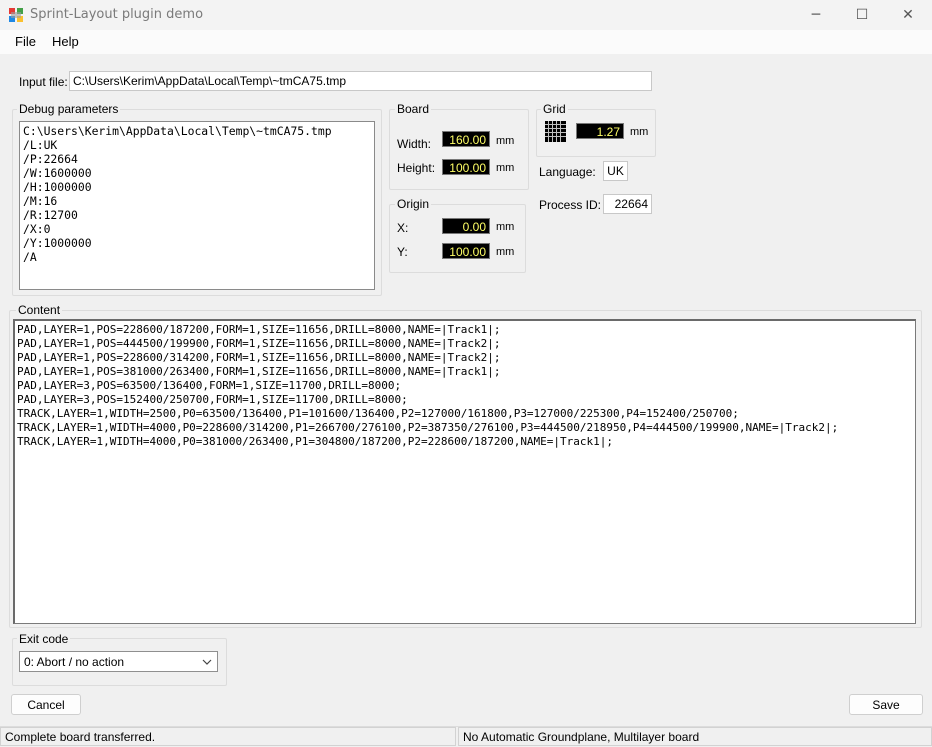 This screenshot has width=932, height=747. Describe the element at coordinates (627, 204) in the screenshot. I see `process-id-field: 22664` at that location.